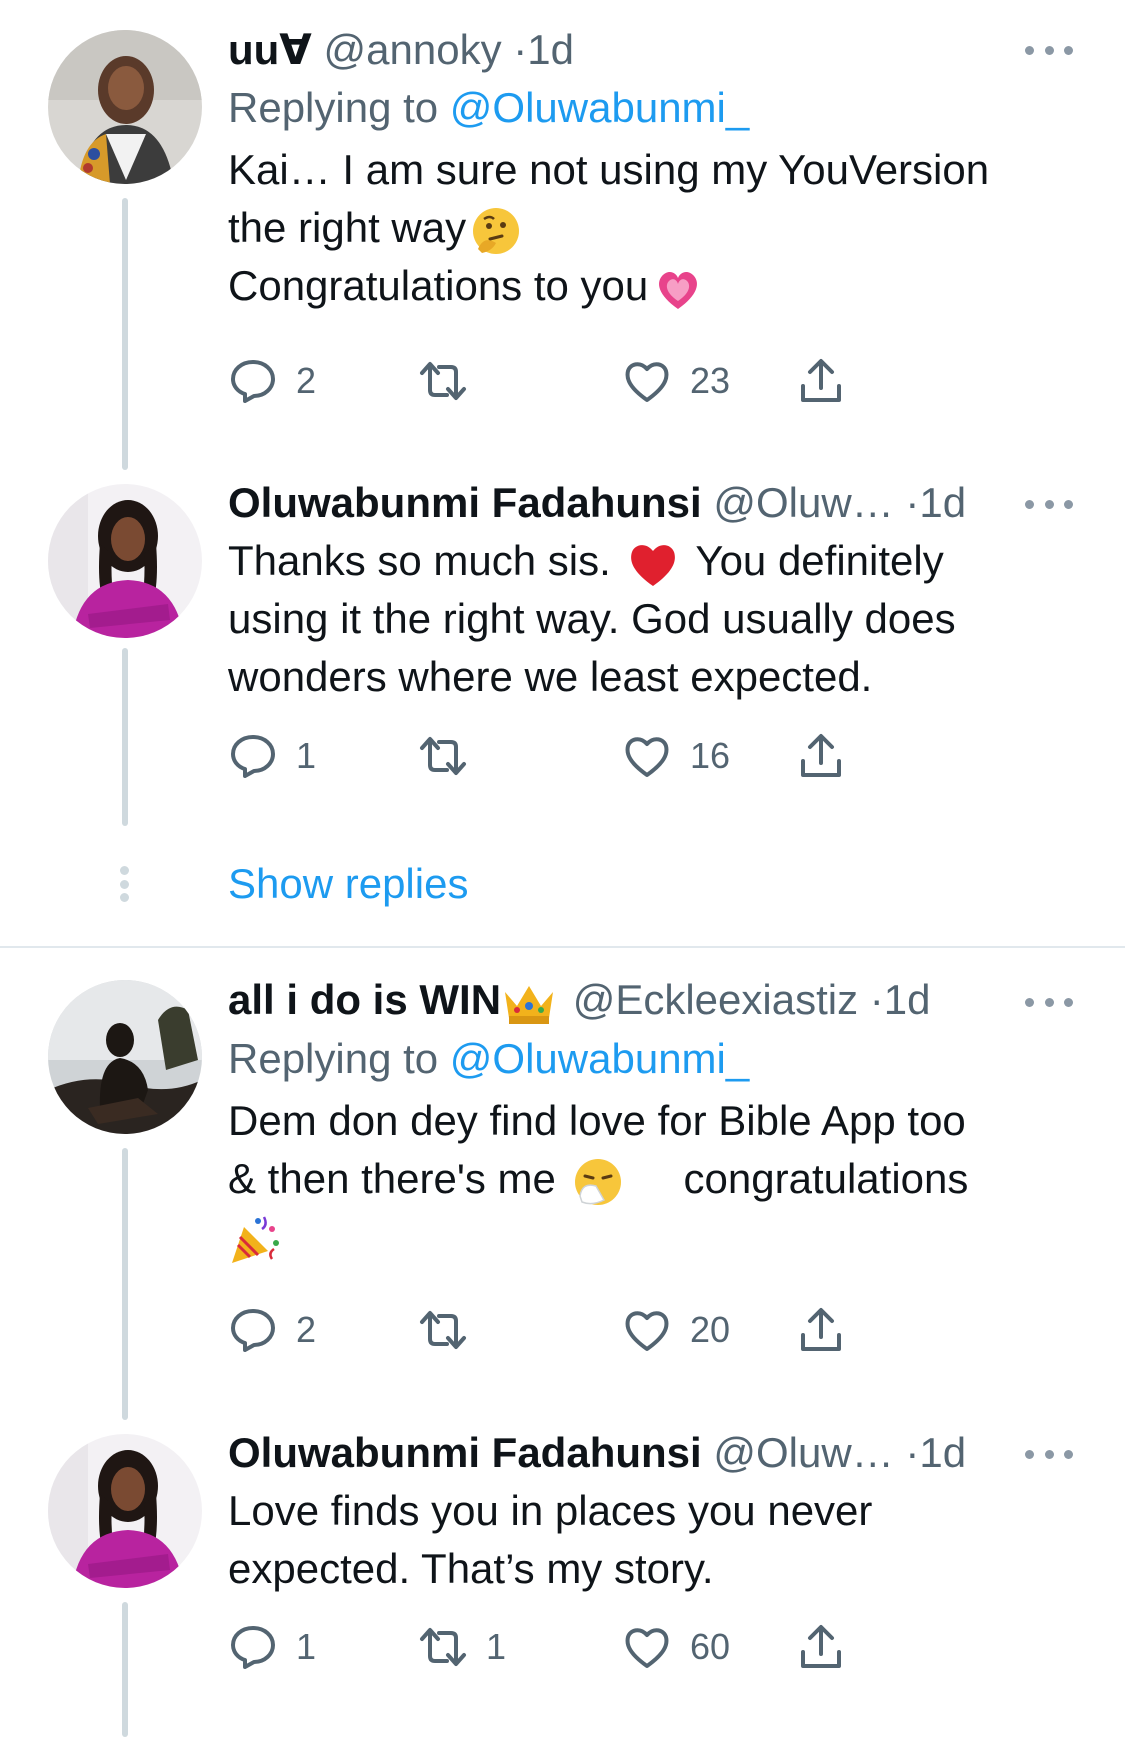 The height and width of the screenshot is (1737, 1125). What do you see at coordinates (588, 756) in the screenshot?
I see `action-bar: 1 16` at bounding box center [588, 756].